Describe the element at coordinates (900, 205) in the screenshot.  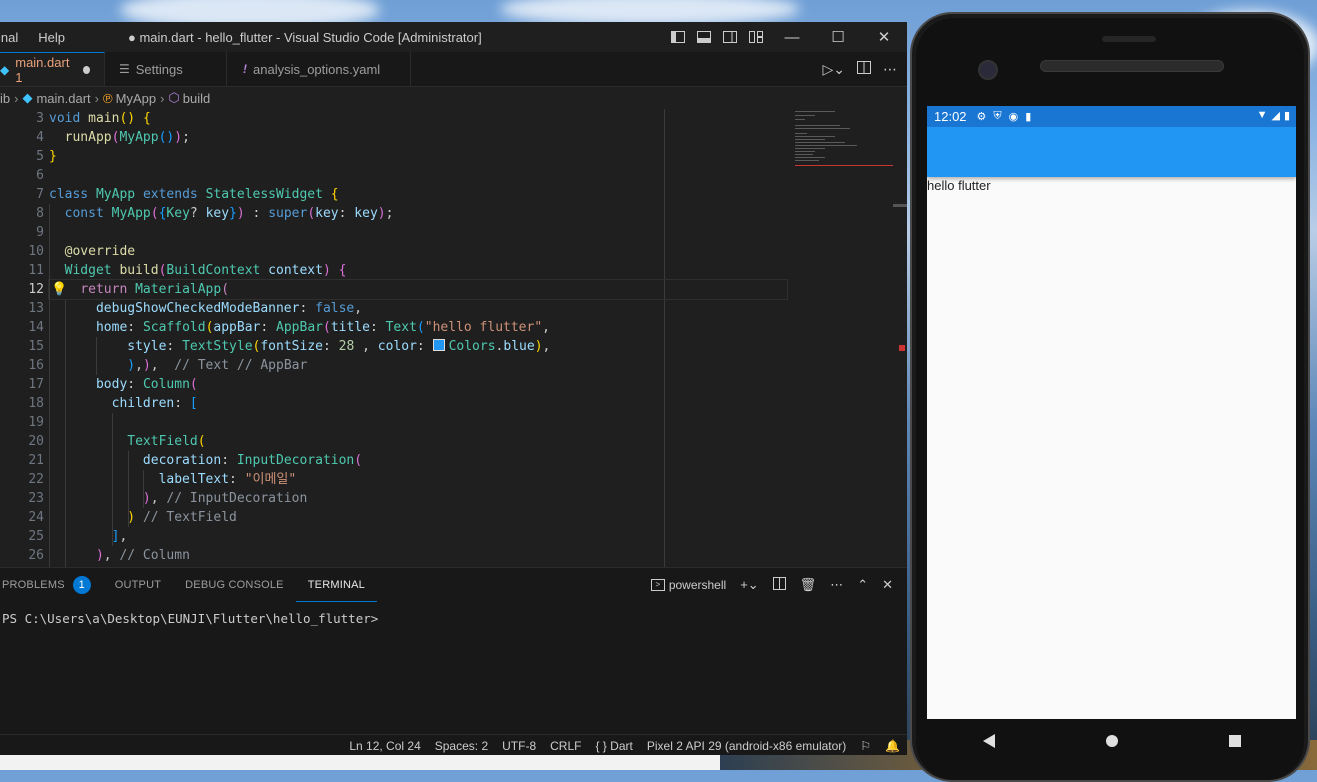
I see `scrollbar-thumb` at that location.